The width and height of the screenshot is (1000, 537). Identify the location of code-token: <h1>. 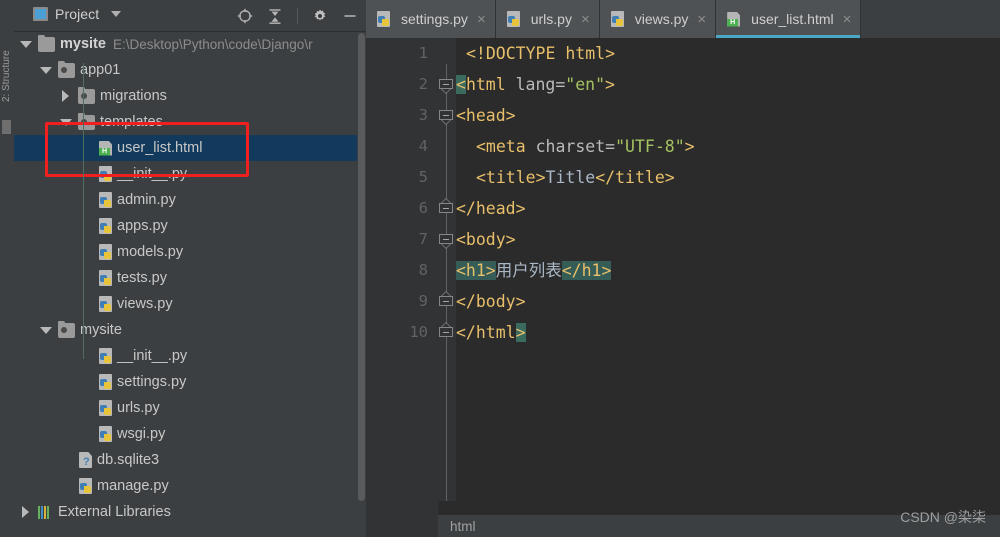
(476, 270).